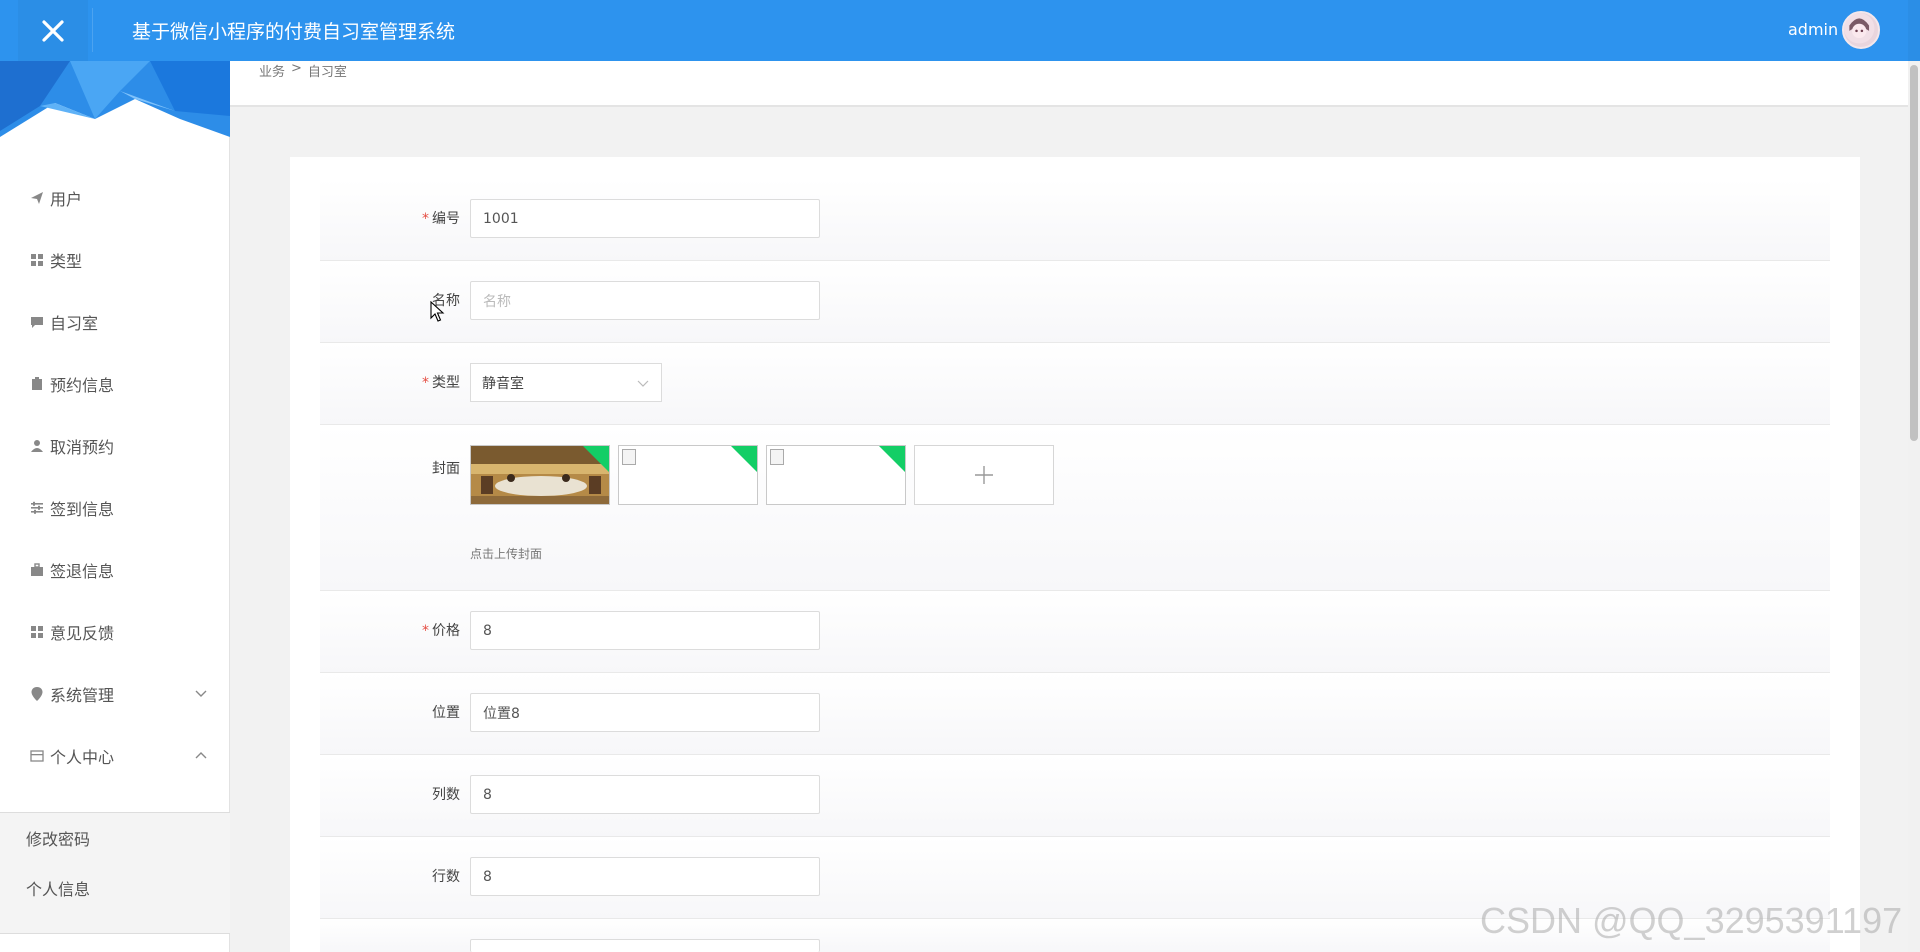 This screenshot has height=952, width=1920. I want to click on sidebar-item-types: 类型, so click(115, 260).